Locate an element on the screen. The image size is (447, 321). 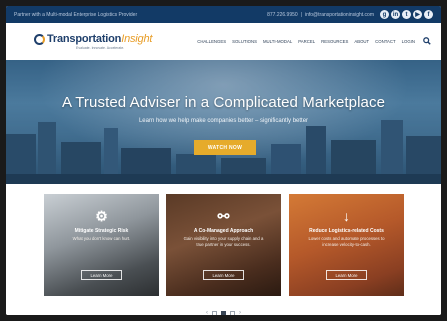
nav-item-about: ABOUT is located at coordinates (361, 41).